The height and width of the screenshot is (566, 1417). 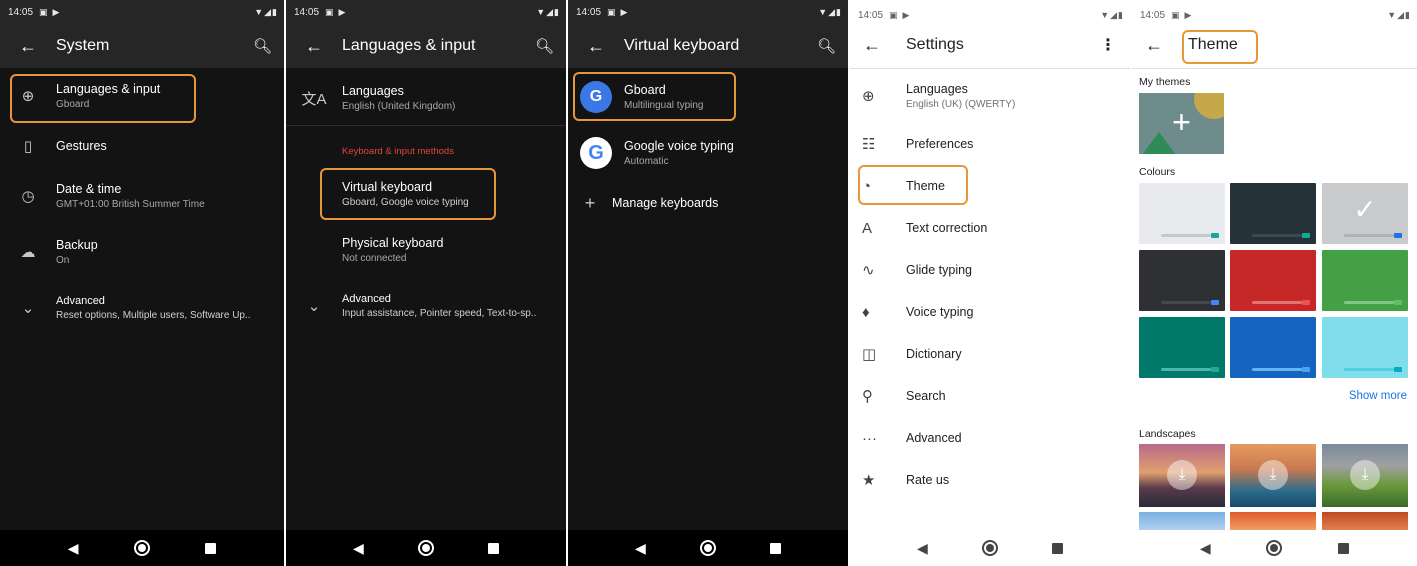 What do you see at coordinates (990, 96) in the screenshot?
I see `settings-item-languages: ⊕ Languages English (UK) (QWERTY)` at bounding box center [990, 96].